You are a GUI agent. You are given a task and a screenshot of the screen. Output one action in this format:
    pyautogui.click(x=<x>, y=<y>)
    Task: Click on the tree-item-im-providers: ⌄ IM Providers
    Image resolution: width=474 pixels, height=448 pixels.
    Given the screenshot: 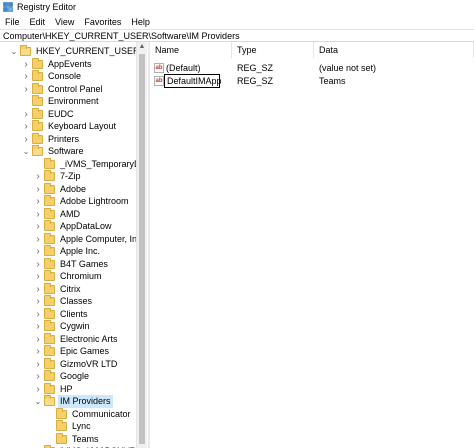 What is the action you would take?
    pyautogui.click(x=68, y=401)
    